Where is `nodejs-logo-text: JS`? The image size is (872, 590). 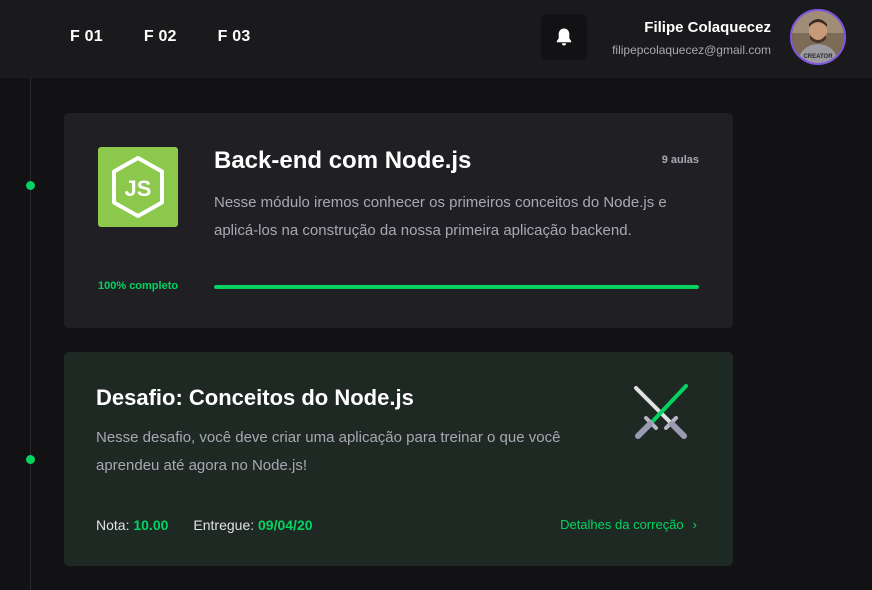
nodejs-logo-text: JS is located at coordinates (138, 188).